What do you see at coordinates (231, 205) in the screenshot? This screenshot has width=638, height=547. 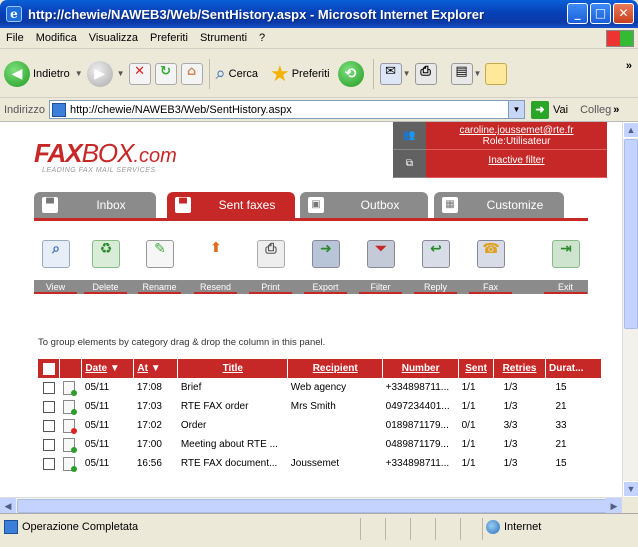 I see `tab-sent-faxes: ▀ Sent faxes` at bounding box center [231, 205].